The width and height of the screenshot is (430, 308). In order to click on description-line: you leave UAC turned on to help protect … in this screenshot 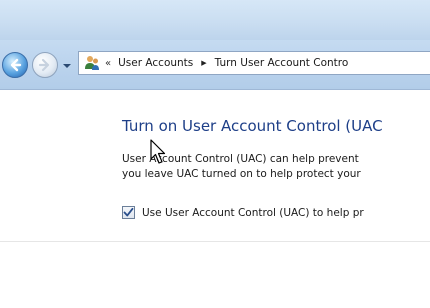, I will do `click(241, 174)`.